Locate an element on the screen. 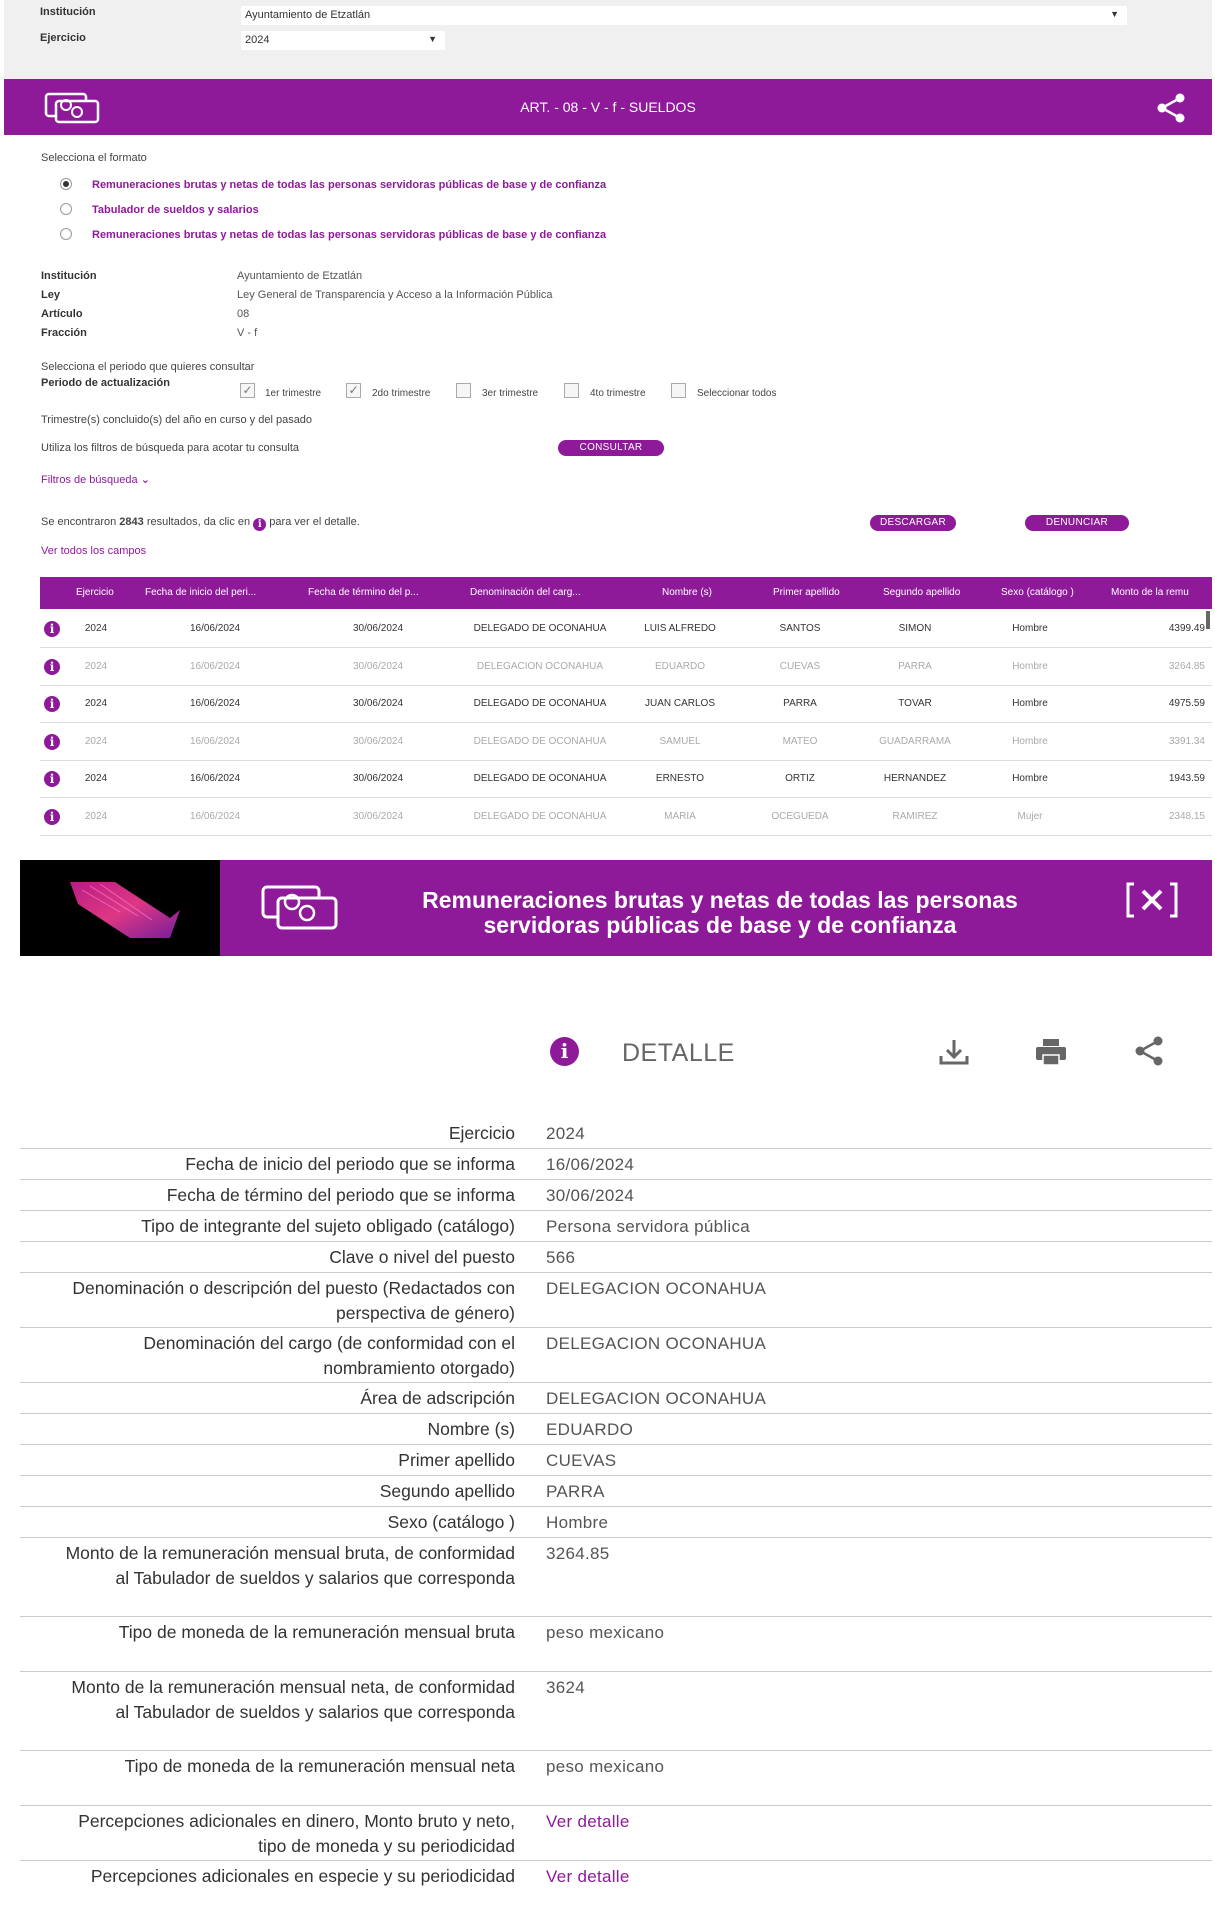  checkmark-icon: ✓ is located at coordinates (247, 390).